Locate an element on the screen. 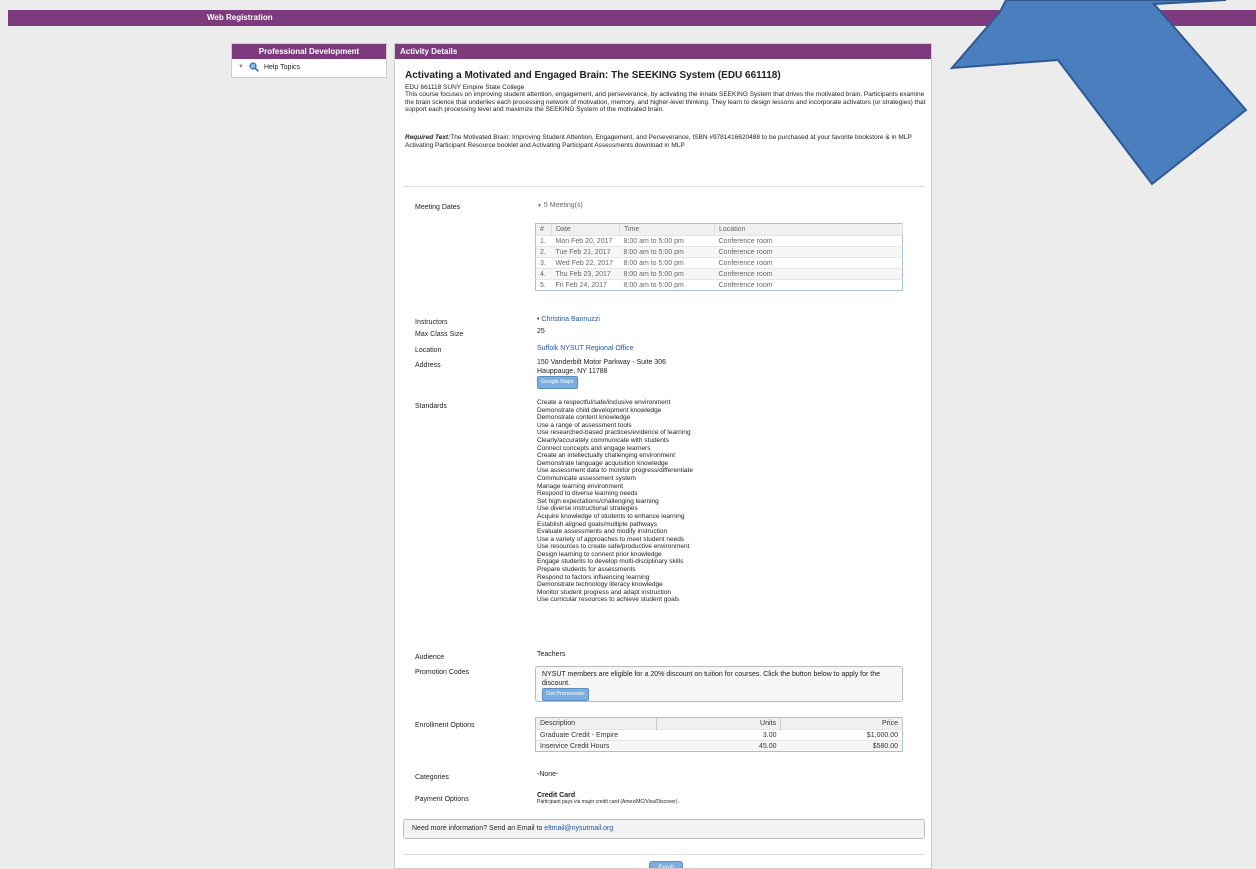 This screenshot has width=1256, height=869. categories-value: -None- is located at coordinates (548, 774).